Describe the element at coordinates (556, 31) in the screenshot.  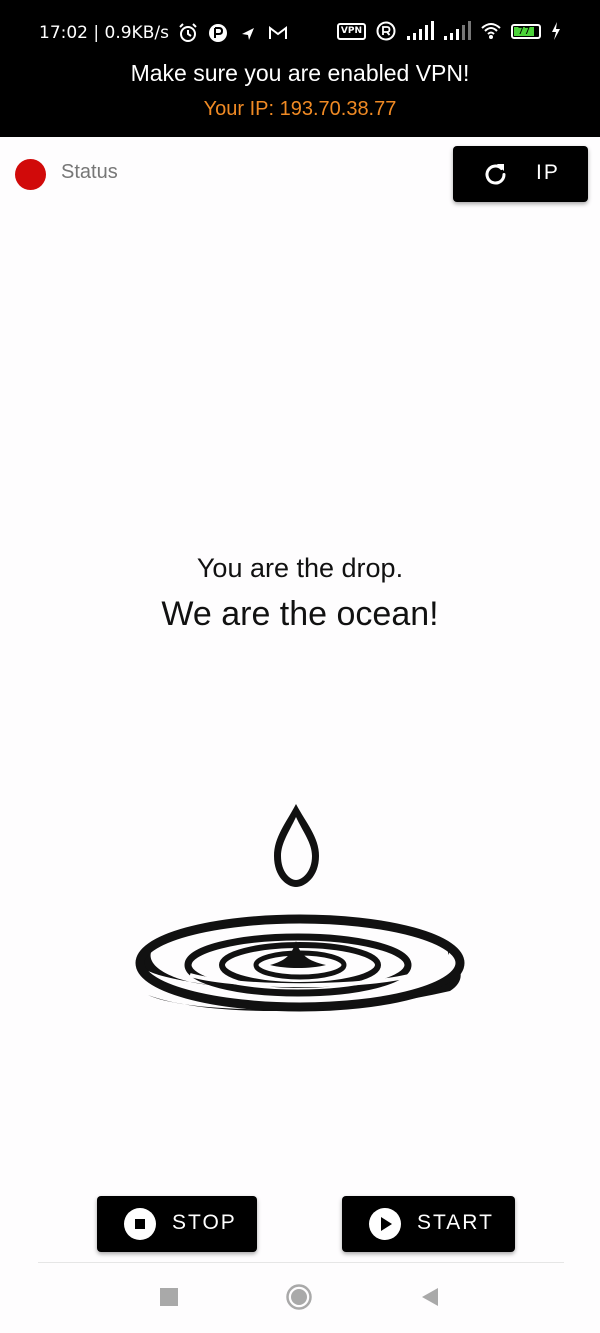
I see `charging-icon` at that location.